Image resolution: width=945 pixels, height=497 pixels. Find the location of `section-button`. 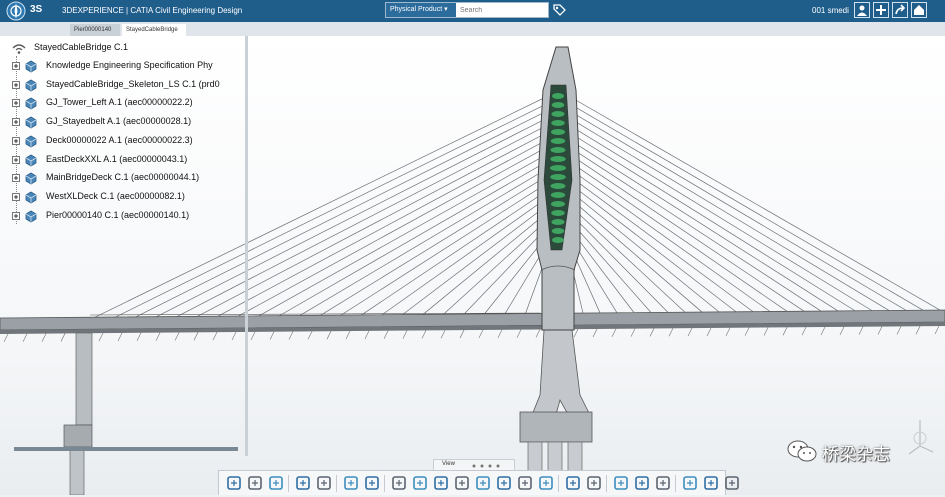

section-button is located at coordinates (573, 483).